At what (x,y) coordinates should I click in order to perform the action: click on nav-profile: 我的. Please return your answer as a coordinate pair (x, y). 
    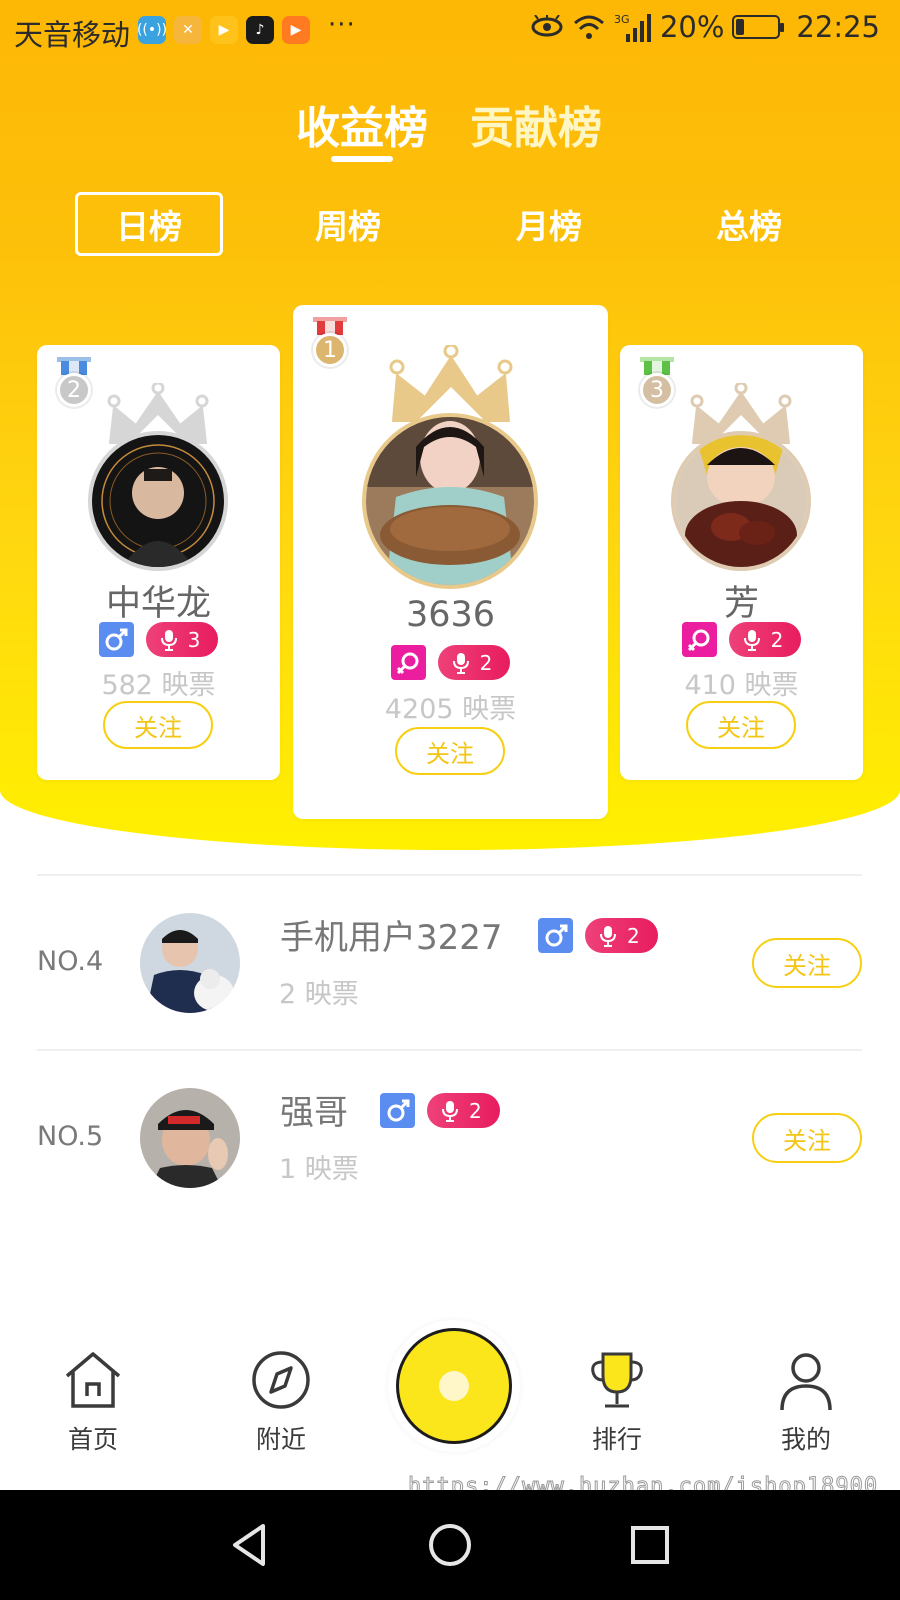
    Looking at the image, I should click on (806, 1402).